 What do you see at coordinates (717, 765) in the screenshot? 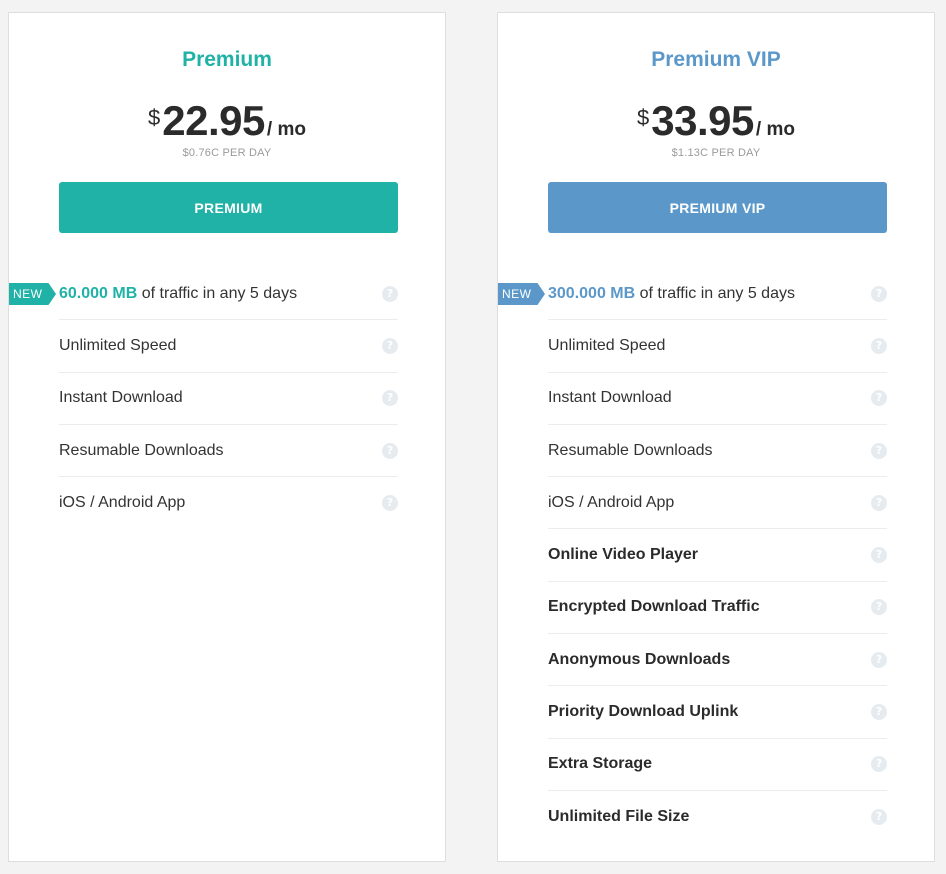
I see `feature-item: Extra Storage ?` at bounding box center [717, 765].